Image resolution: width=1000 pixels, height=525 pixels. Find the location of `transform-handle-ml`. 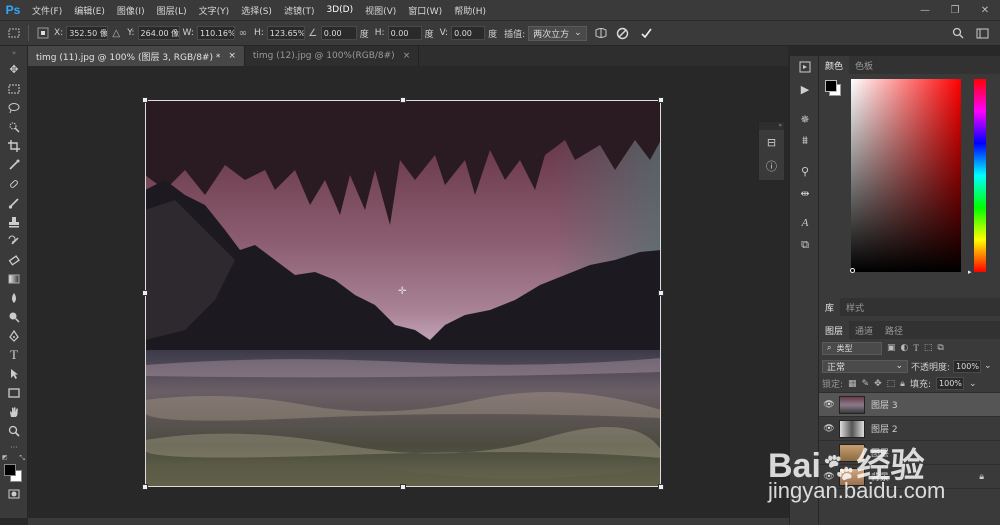

transform-handle-ml is located at coordinates (145, 293).